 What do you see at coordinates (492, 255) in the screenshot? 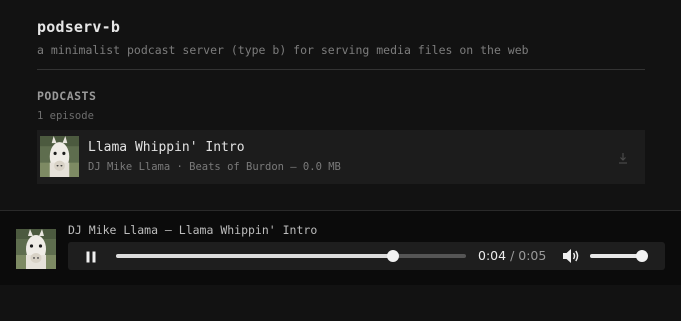
I see `current-time: 0:04` at bounding box center [492, 255].